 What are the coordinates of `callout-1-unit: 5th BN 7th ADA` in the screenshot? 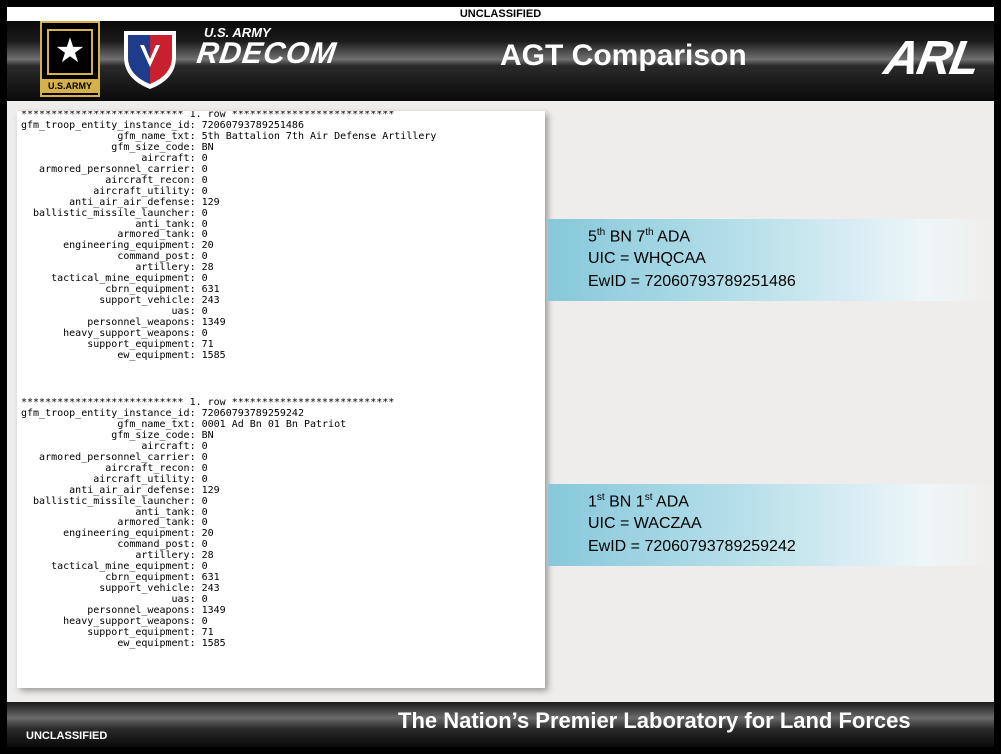 It's located at (639, 236).